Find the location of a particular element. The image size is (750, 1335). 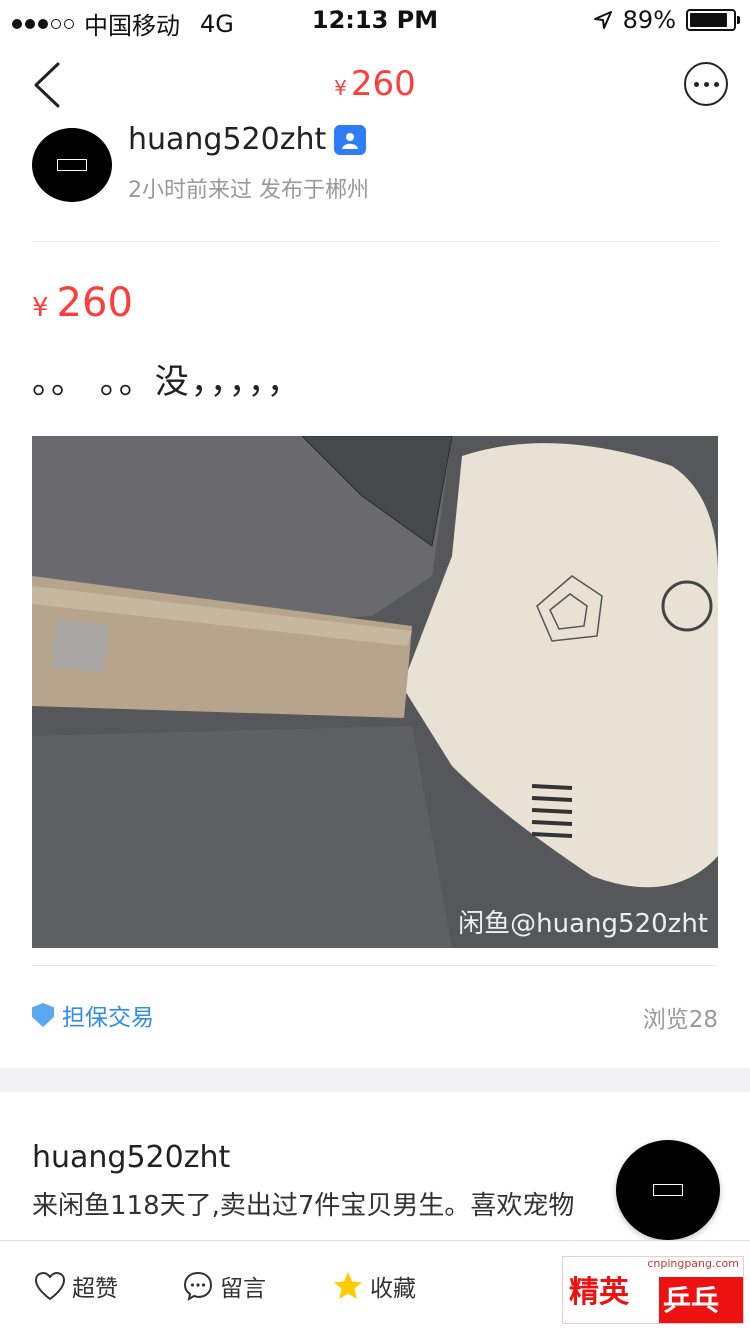

seller-name-row: huang520zht is located at coordinates (247, 139).